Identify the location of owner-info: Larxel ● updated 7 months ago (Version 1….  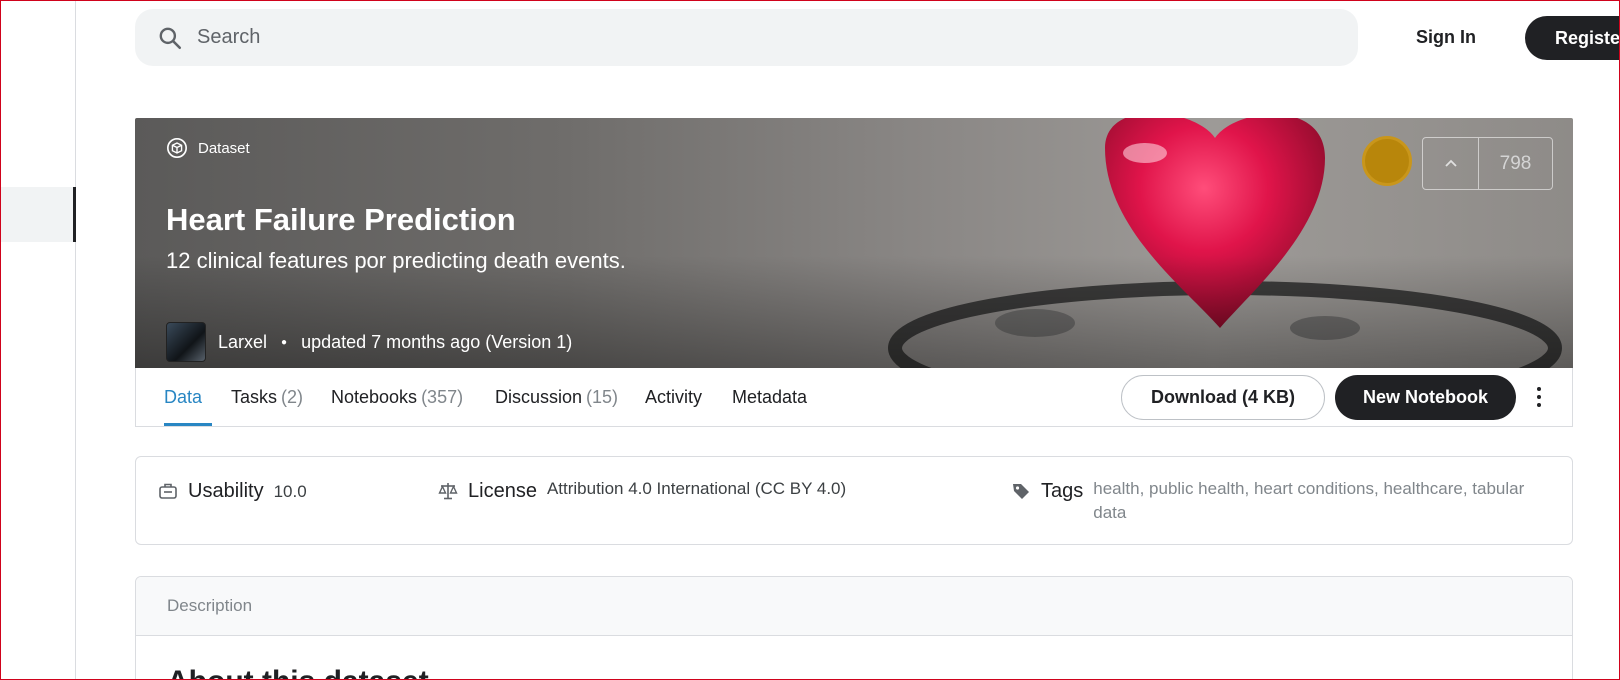
(369, 342).